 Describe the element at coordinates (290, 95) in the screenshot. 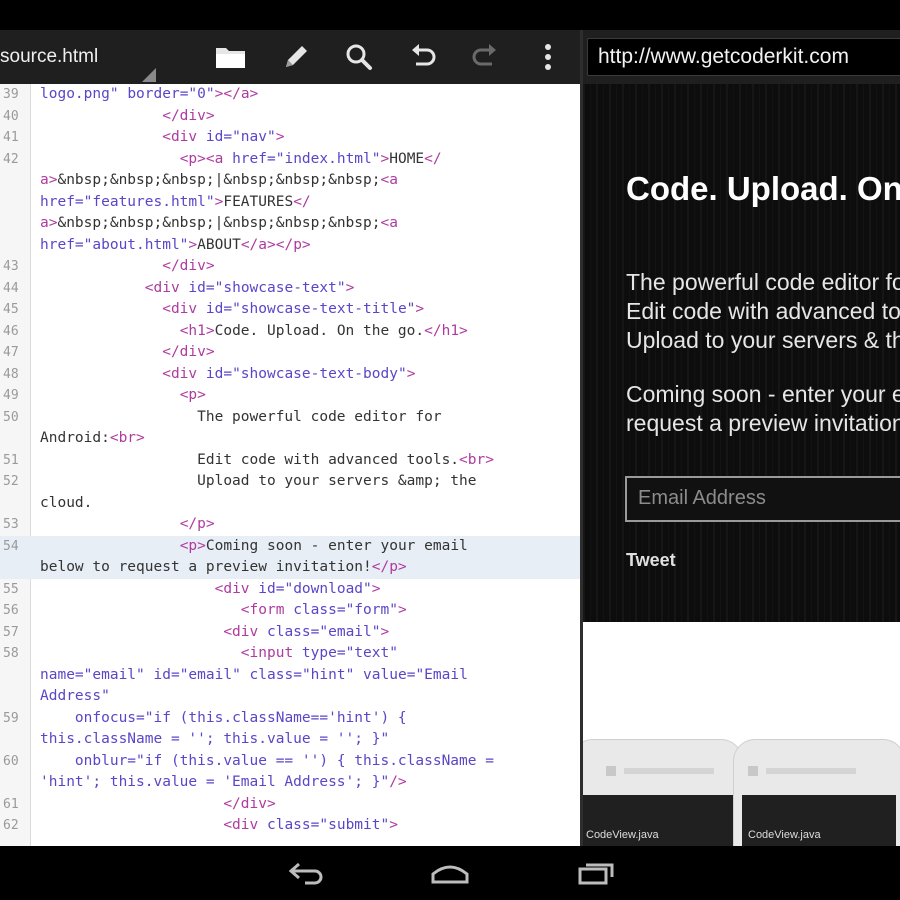

I see `code-line: 39 logo.png" border="0"></a>` at that location.